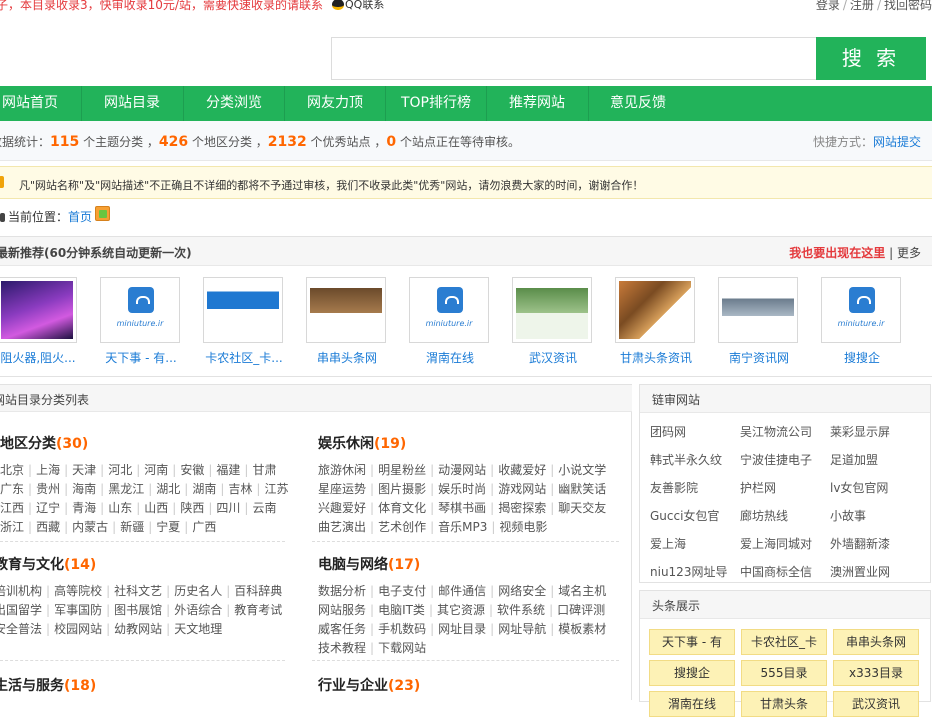 The image size is (932, 717). What do you see at coordinates (462, 564) in the screenshot?
I see `category-group-title: 电脑与网络(17)` at bounding box center [462, 564].